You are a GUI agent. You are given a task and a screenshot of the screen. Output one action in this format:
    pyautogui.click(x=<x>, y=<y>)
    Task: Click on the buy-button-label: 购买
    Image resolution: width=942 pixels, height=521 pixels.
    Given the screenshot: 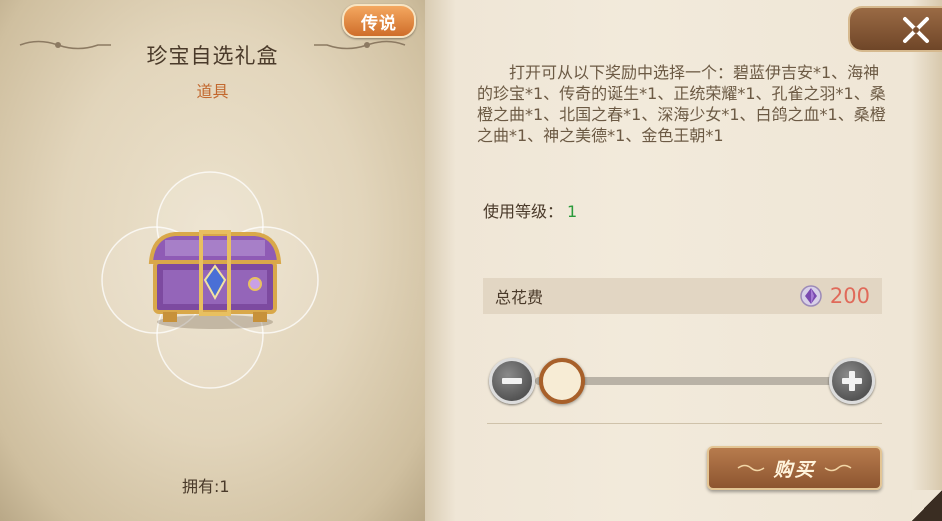 What is the action you would take?
    pyautogui.click(x=794, y=469)
    